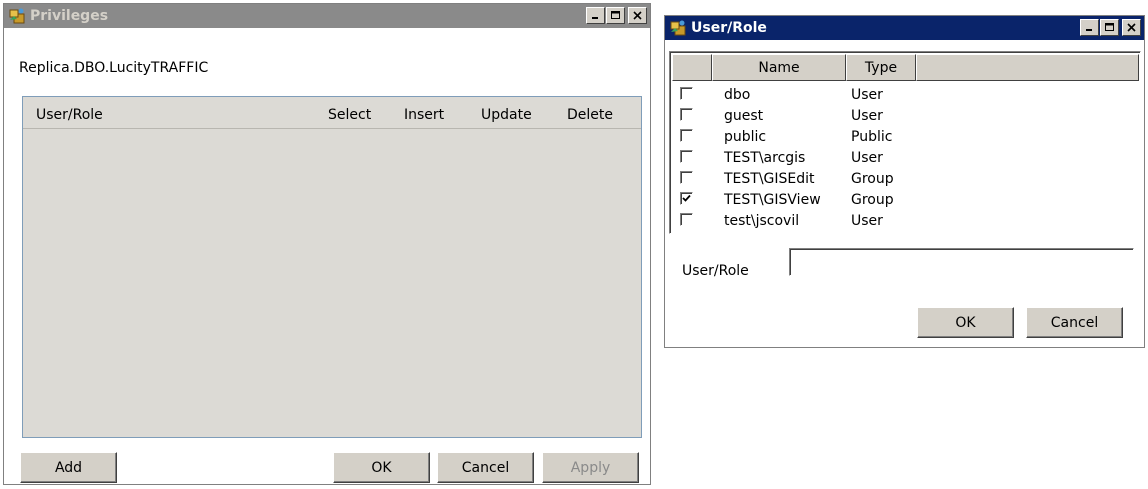  I want to click on row-name: TEST\GISEdit, so click(769, 179).